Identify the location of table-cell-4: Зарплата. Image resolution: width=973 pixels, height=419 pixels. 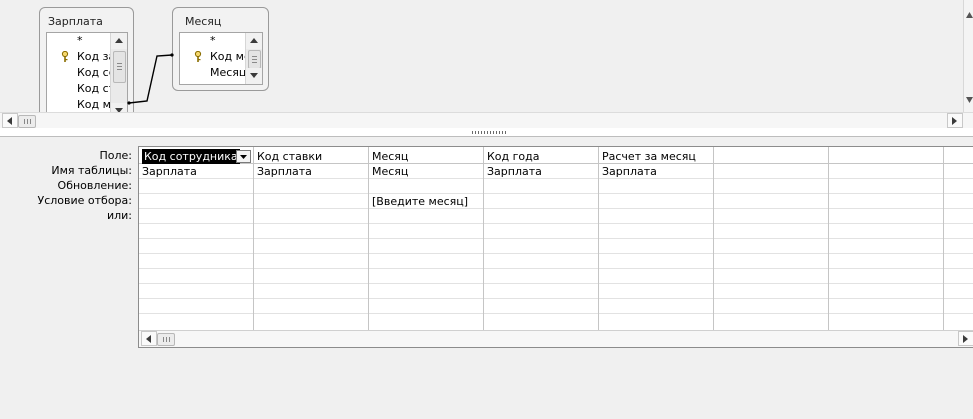
(514, 171).